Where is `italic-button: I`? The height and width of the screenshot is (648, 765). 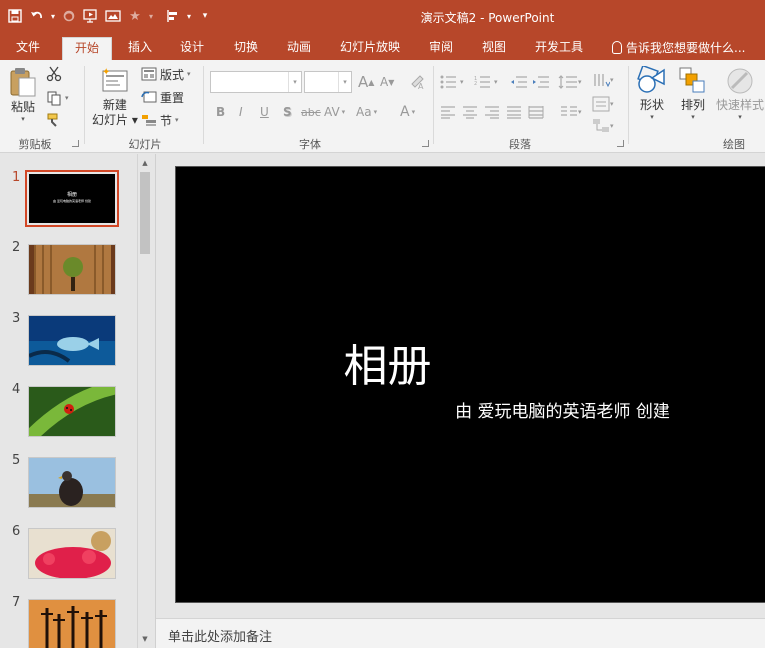
italic-button: I is located at coordinates (241, 112).